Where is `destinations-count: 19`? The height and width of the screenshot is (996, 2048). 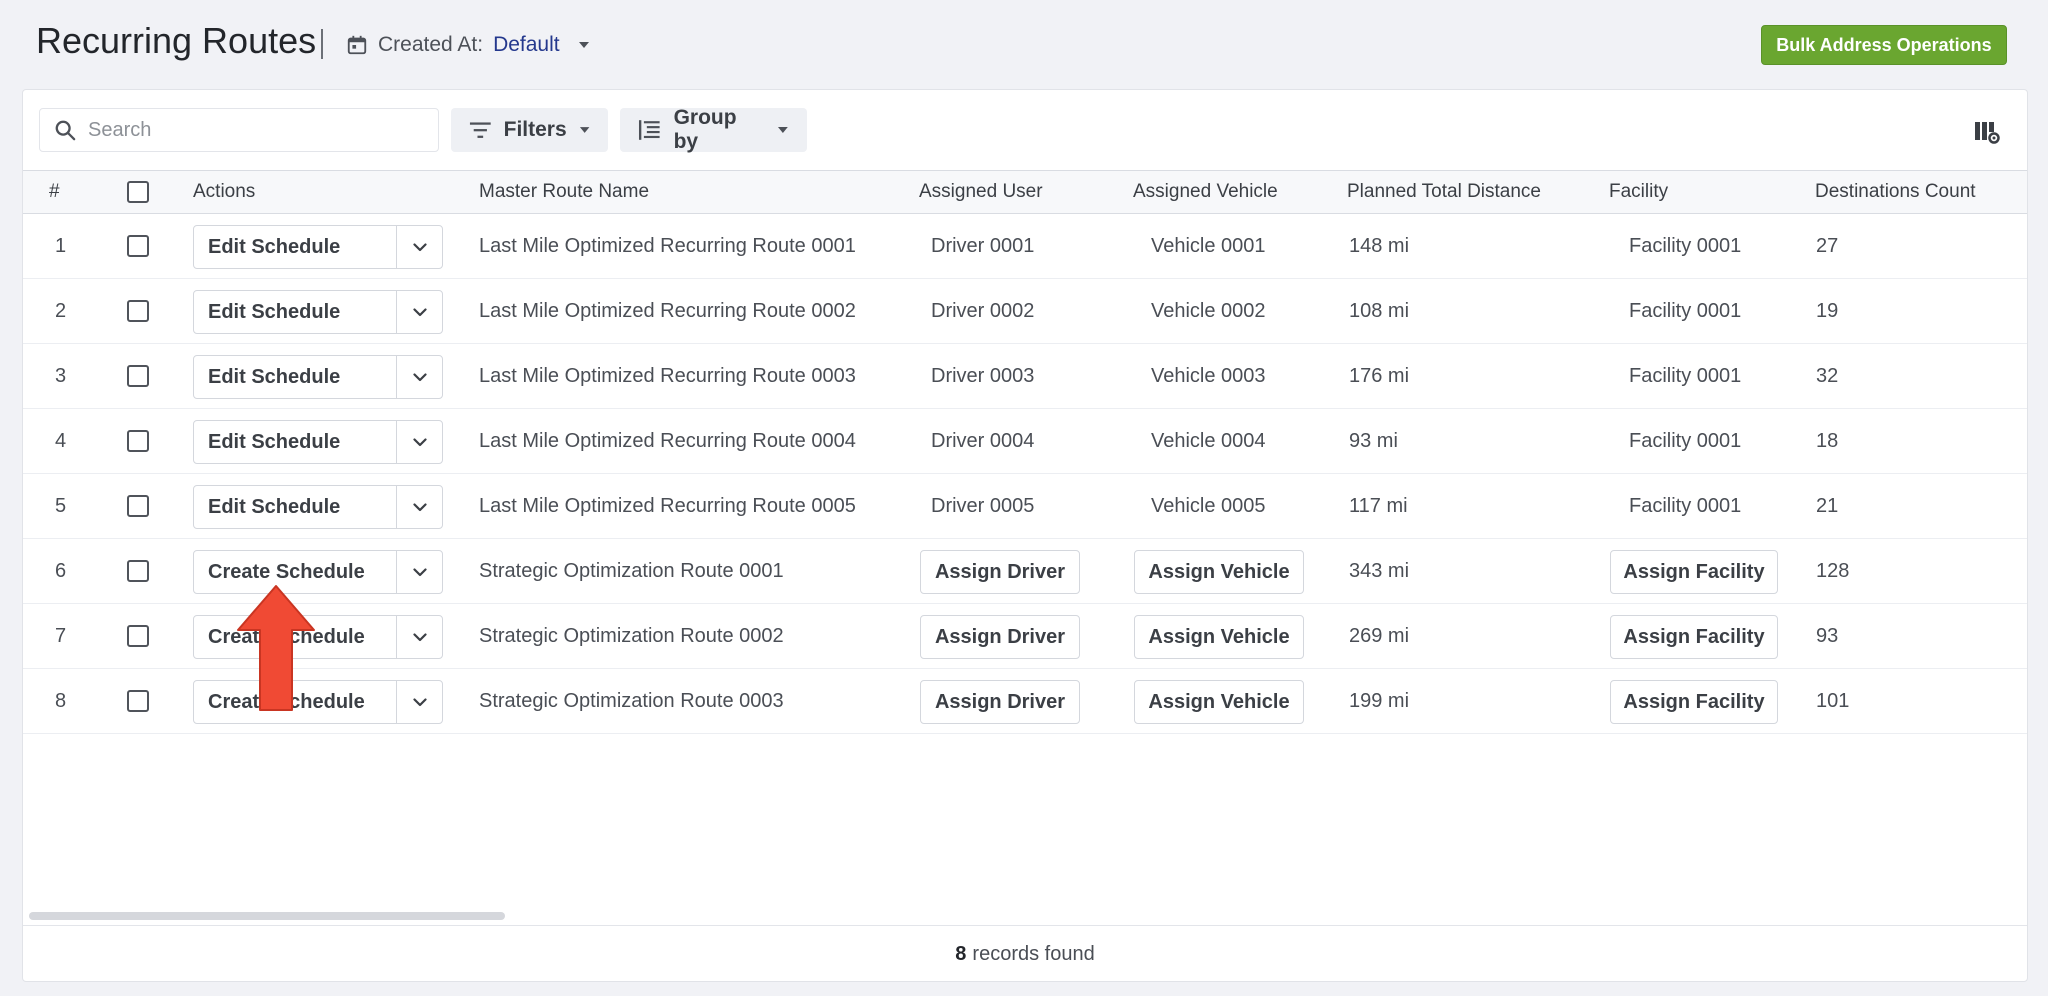
destinations-count: 19 is located at coordinates (1827, 310).